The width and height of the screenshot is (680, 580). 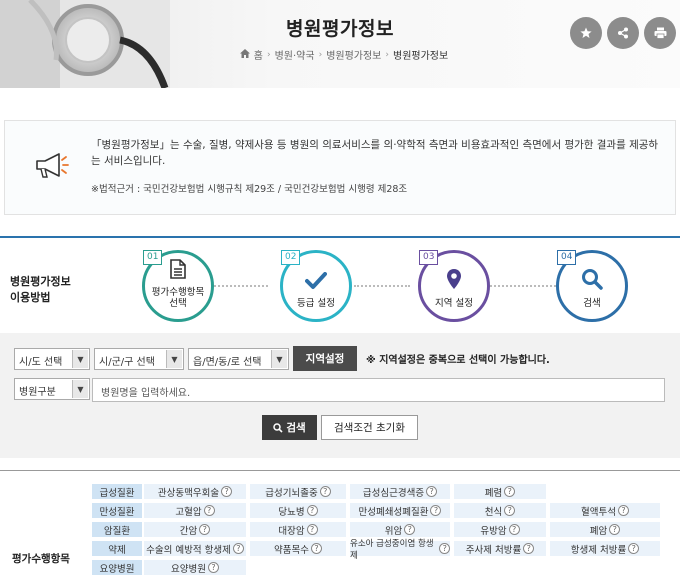 What do you see at coordinates (80, 389) in the screenshot?
I see `chevron-down-icon: ▼` at bounding box center [80, 389].